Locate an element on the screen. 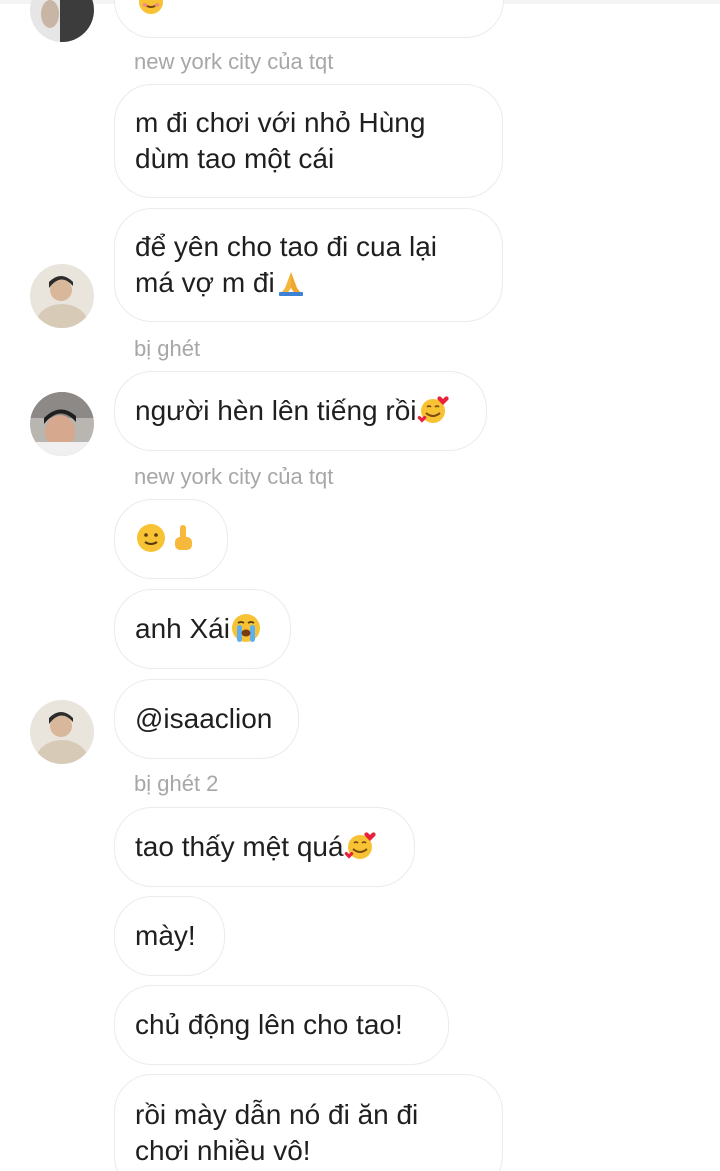  slight-smile-icon is located at coordinates (151, 538).